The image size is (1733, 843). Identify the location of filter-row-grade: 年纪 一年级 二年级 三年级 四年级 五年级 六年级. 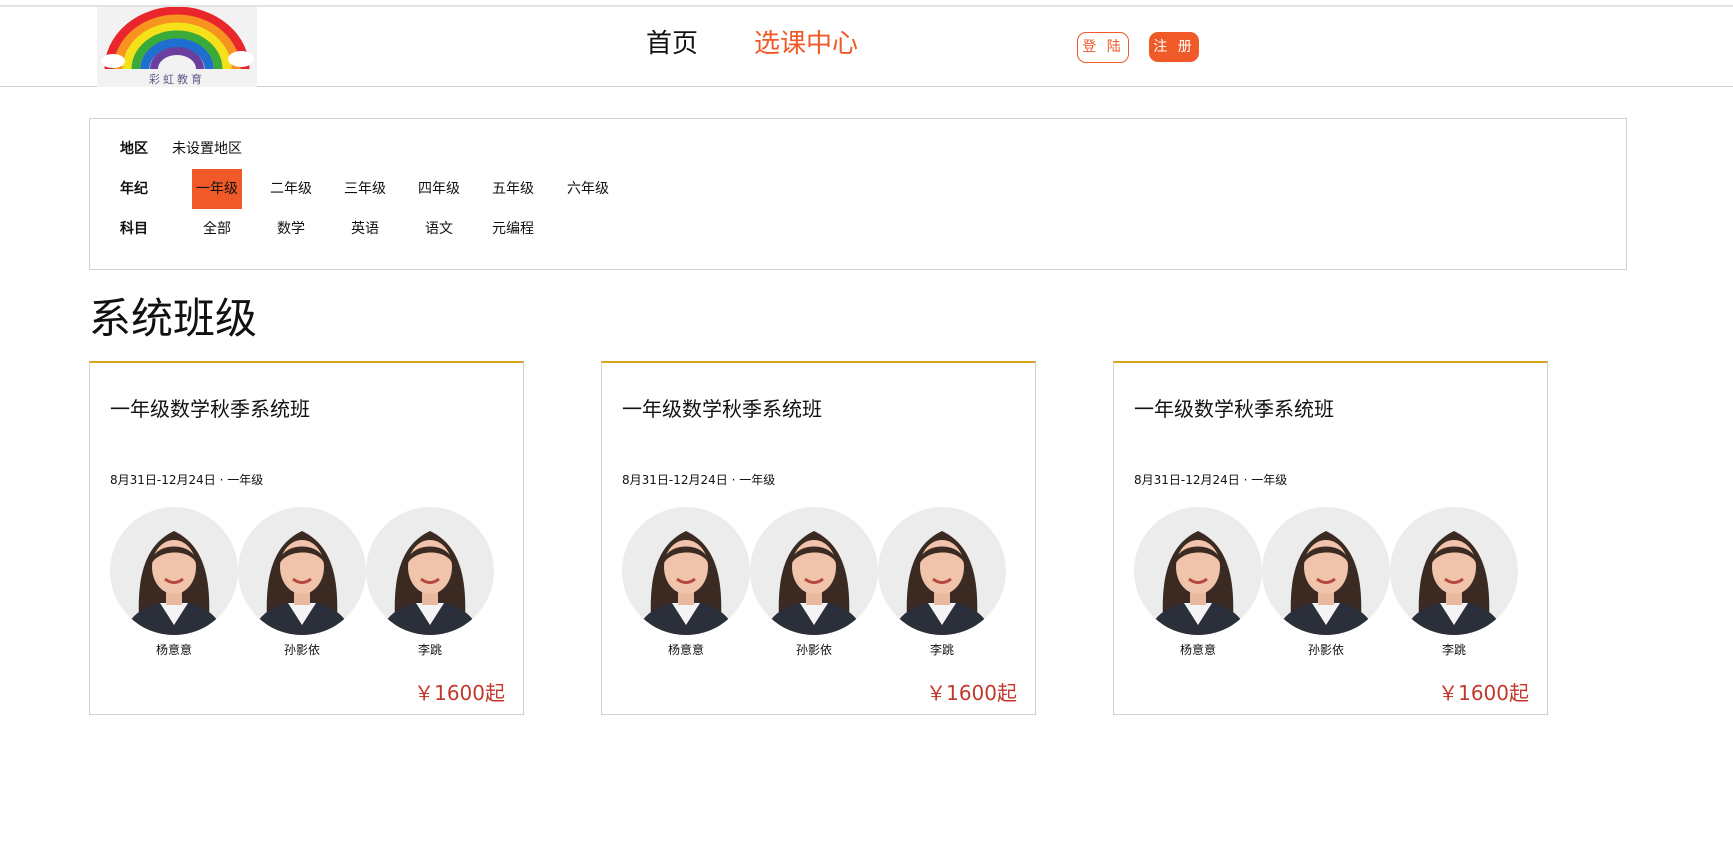
(858, 189).